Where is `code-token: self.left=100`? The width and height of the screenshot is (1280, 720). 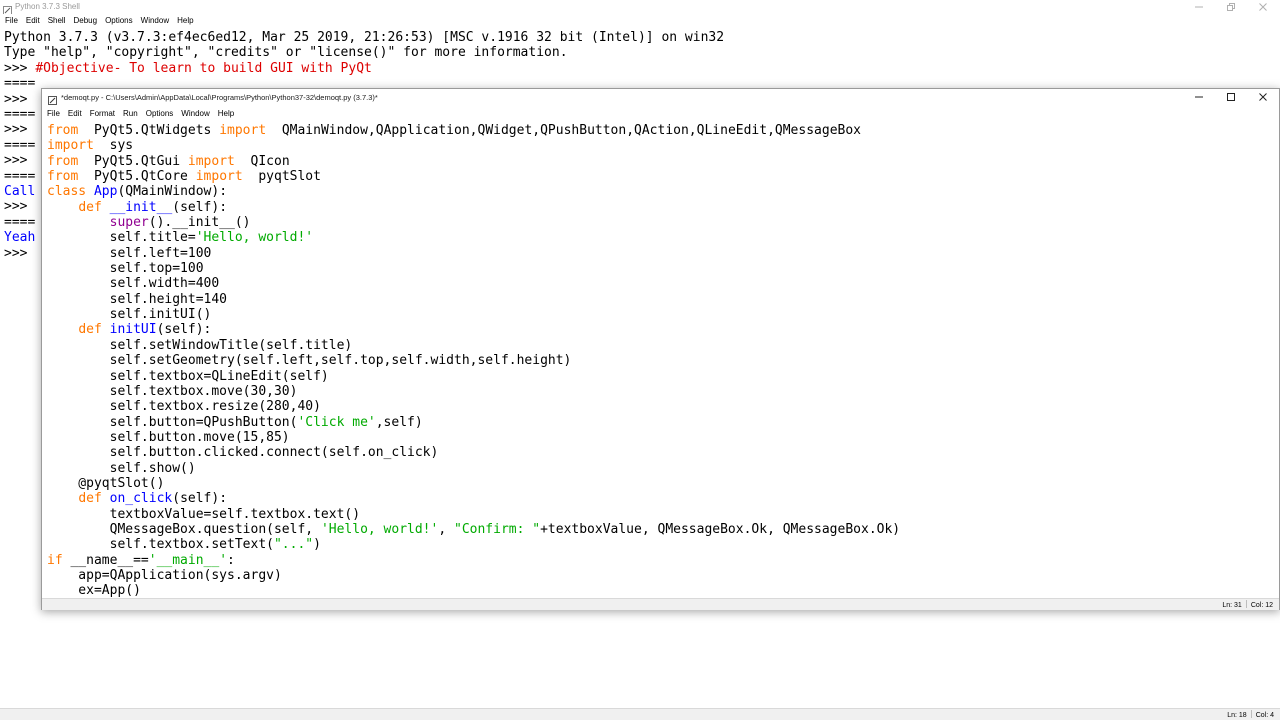
code-token: self.left=100 is located at coordinates (129, 253).